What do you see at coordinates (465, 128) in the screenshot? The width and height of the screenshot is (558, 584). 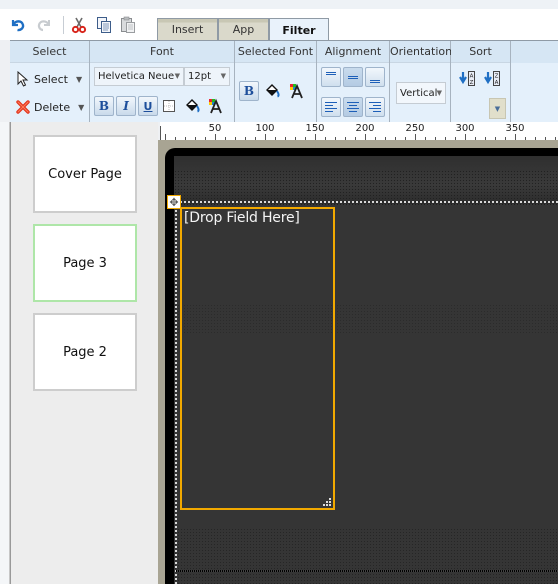 I see `ruler-label: 300` at bounding box center [465, 128].